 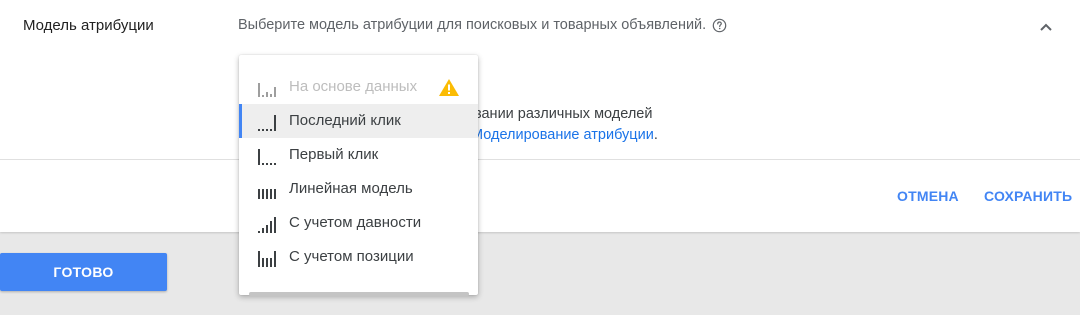 What do you see at coordinates (359, 294) in the screenshot?
I see `dropdown-scrollbar` at bounding box center [359, 294].